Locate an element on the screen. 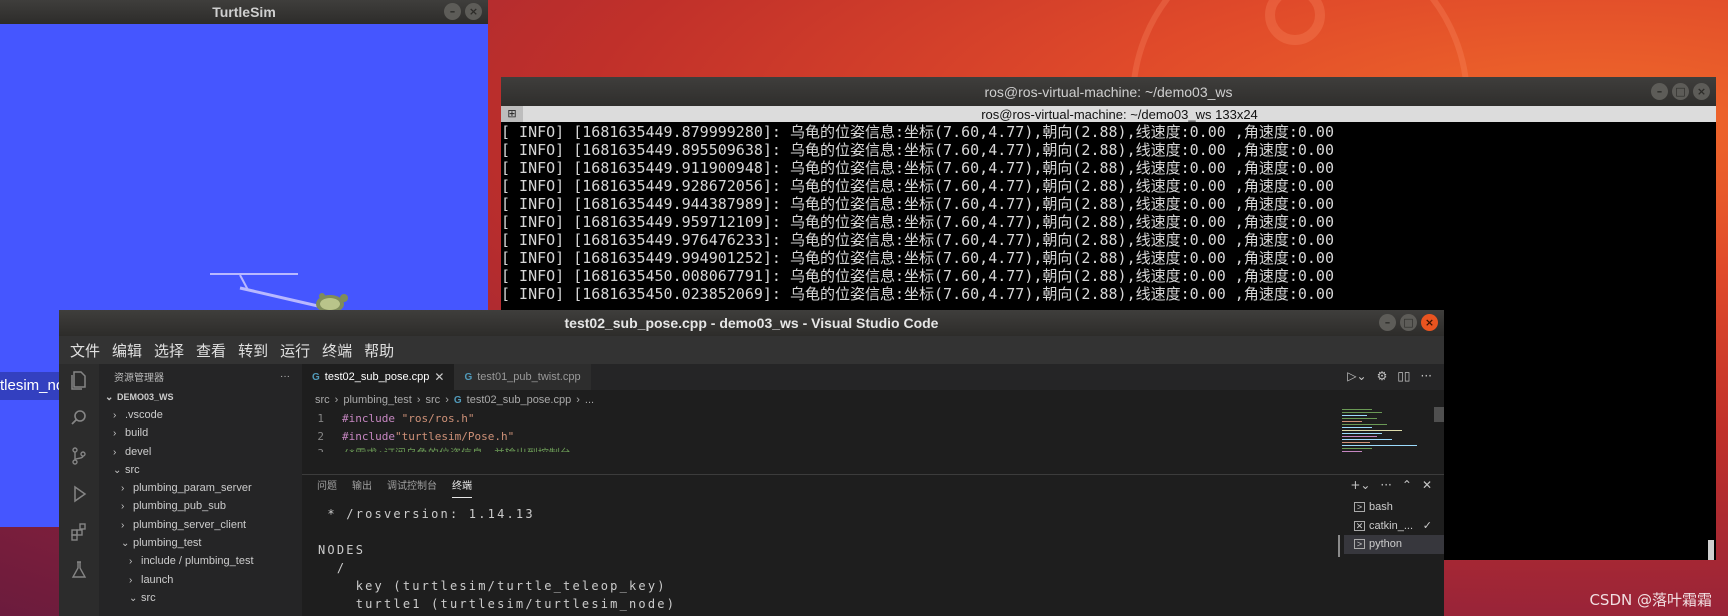 This screenshot has width=1728, height=616. tab-label: test02_sub_pose.cpp is located at coordinates (377, 377).